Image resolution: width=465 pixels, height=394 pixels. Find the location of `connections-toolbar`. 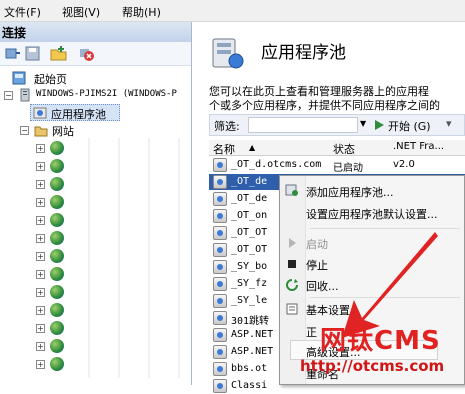

connections-toolbar is located at coordinates (95, 54).